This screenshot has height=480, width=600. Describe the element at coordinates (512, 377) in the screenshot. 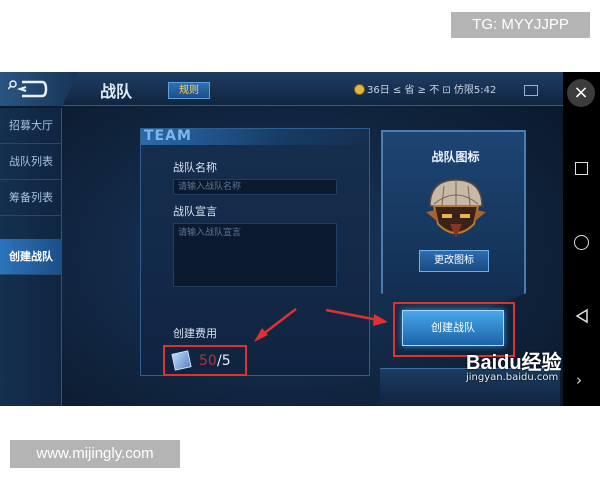

I see `baidu-url: jingyan.baidu.com` at that location.